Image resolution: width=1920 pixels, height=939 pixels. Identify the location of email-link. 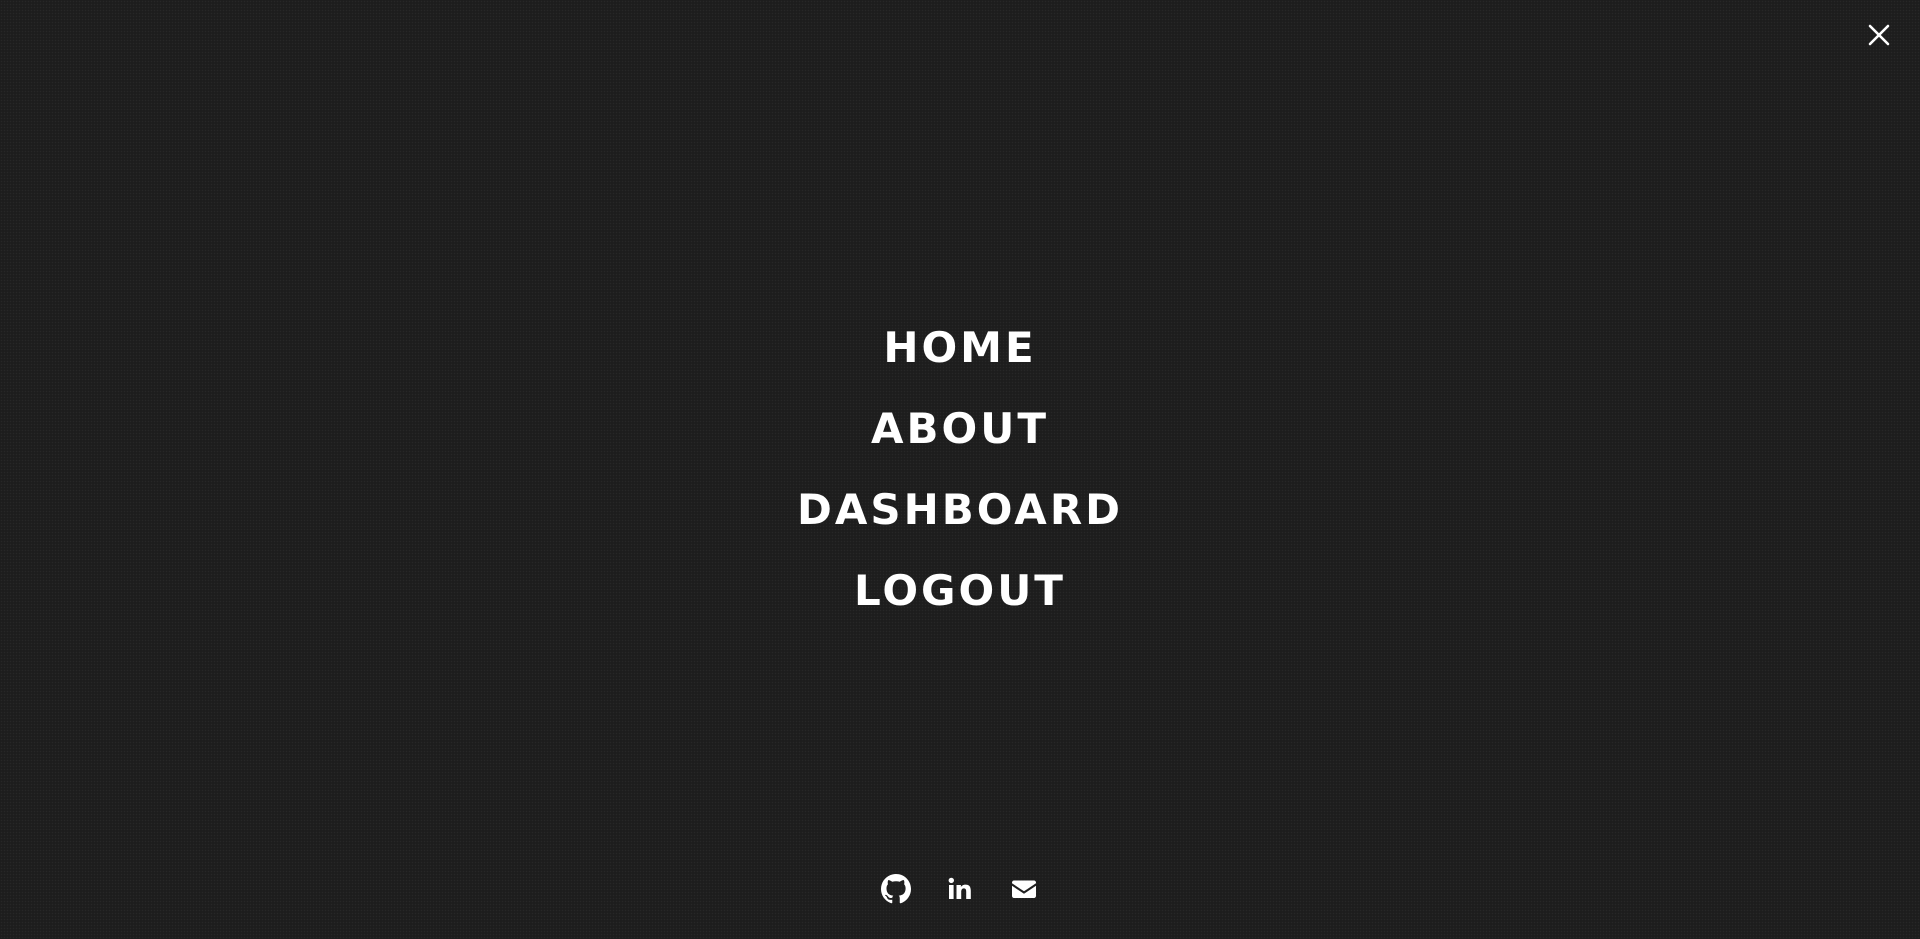
(1024, 889).